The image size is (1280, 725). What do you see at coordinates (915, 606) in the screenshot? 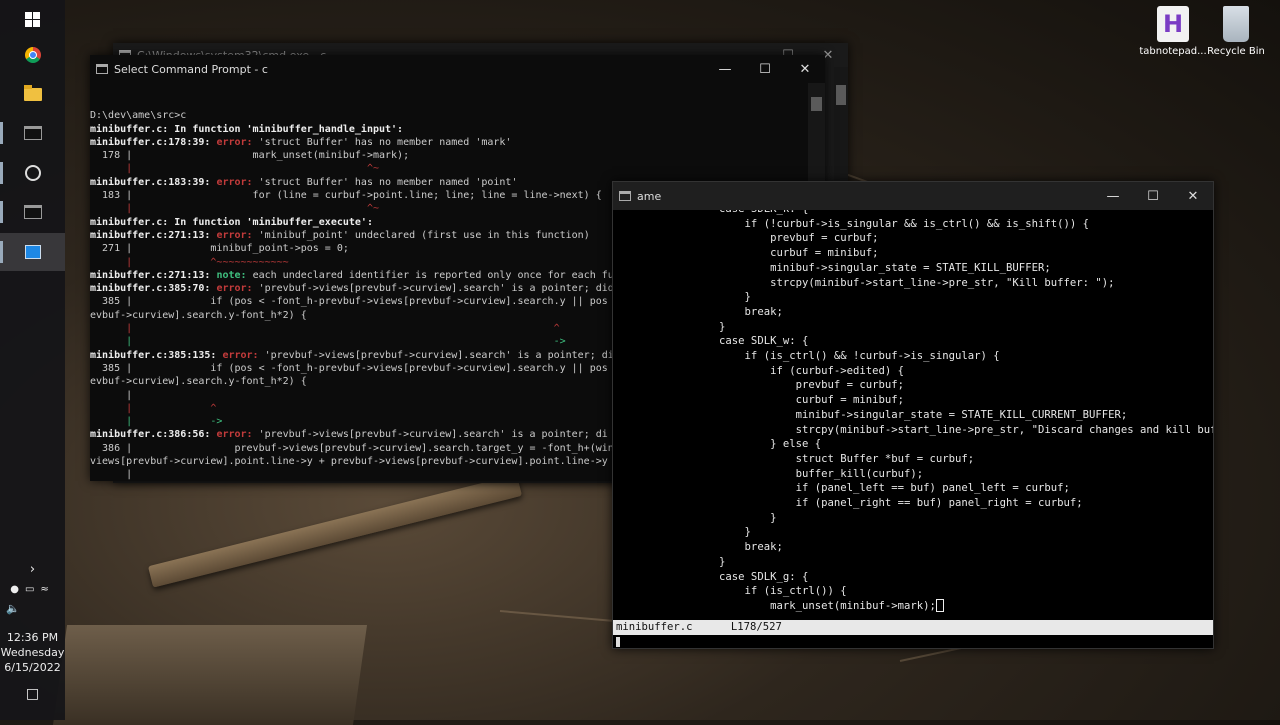
I see `code-line: mark_unset(minibuf->mark);` at bounding box center [915, 606].